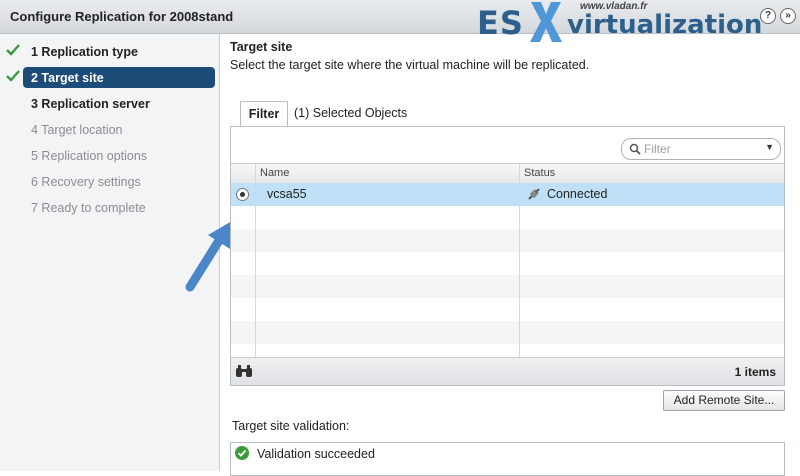 Image resolution: width=800 pixels, height=476 pixels. What do you see at coordinates (274, 173) in the screenshot?
I see `column-header-name: Name` at bounding box center [274, 173].